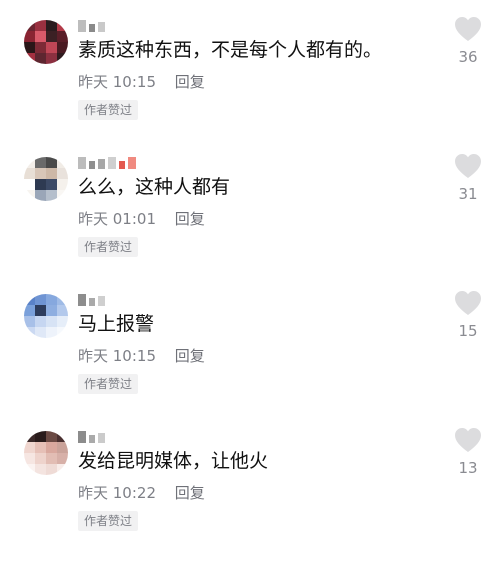 This screenshot has width=500, height=568. I want to click on comment-text: 素质这种东西，不是每个人都有的。, so click(230, 50).